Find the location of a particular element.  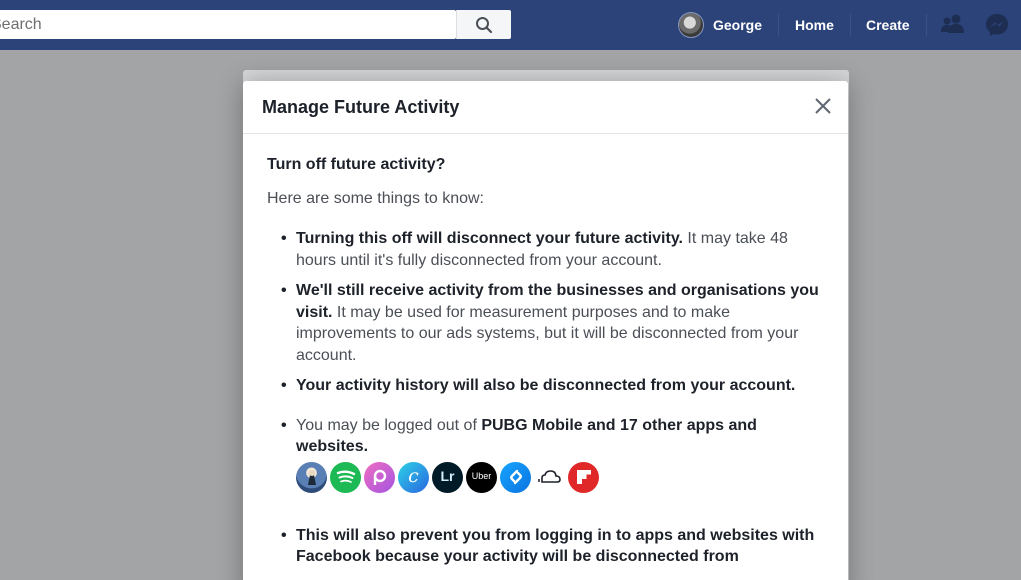

search-icon is located at coordinates (484, 24).